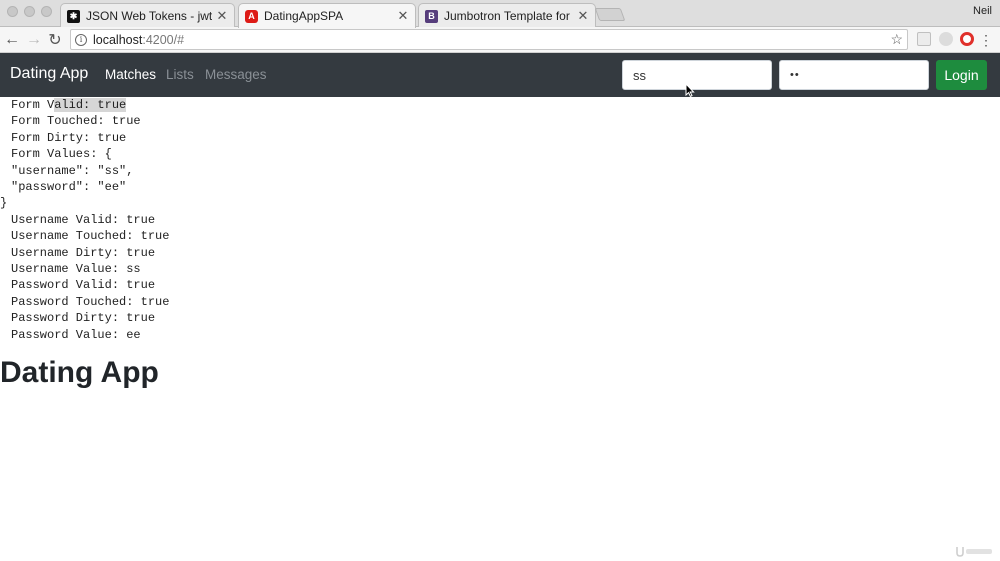 Image resolution: width=1000 pixels, height=561 pixels. What do you see at coordinates (83, 318) in the screenshot?
I see `debug-line: Password Dirty: true` at bounding box center [83, 318].